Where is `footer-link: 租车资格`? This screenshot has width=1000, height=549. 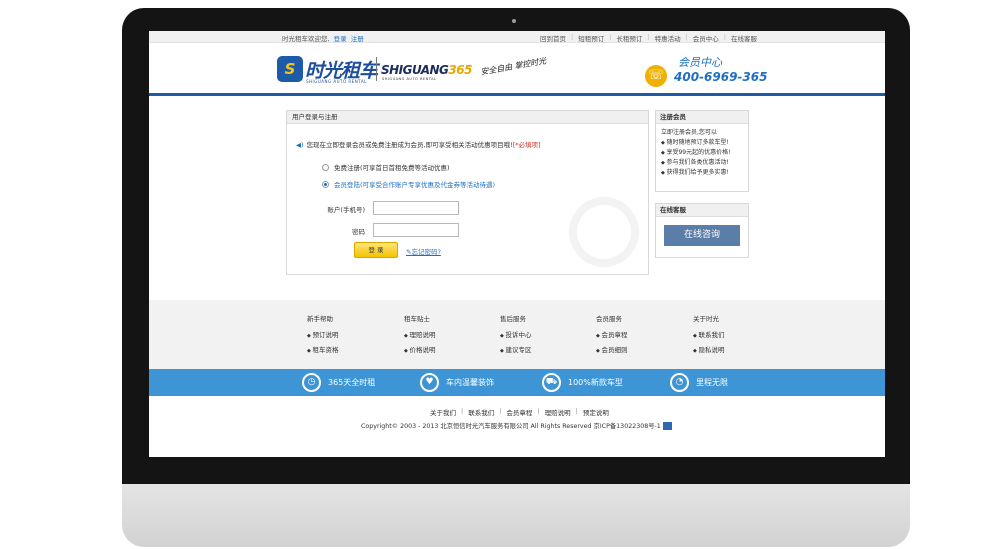
footer-link: 租车资格 is located at coordinates (322, 350).